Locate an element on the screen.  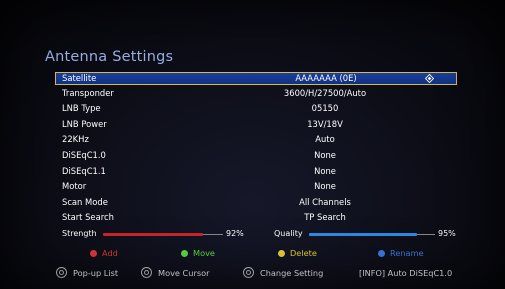
legend-label: Add is located at coordinates (110, 253).